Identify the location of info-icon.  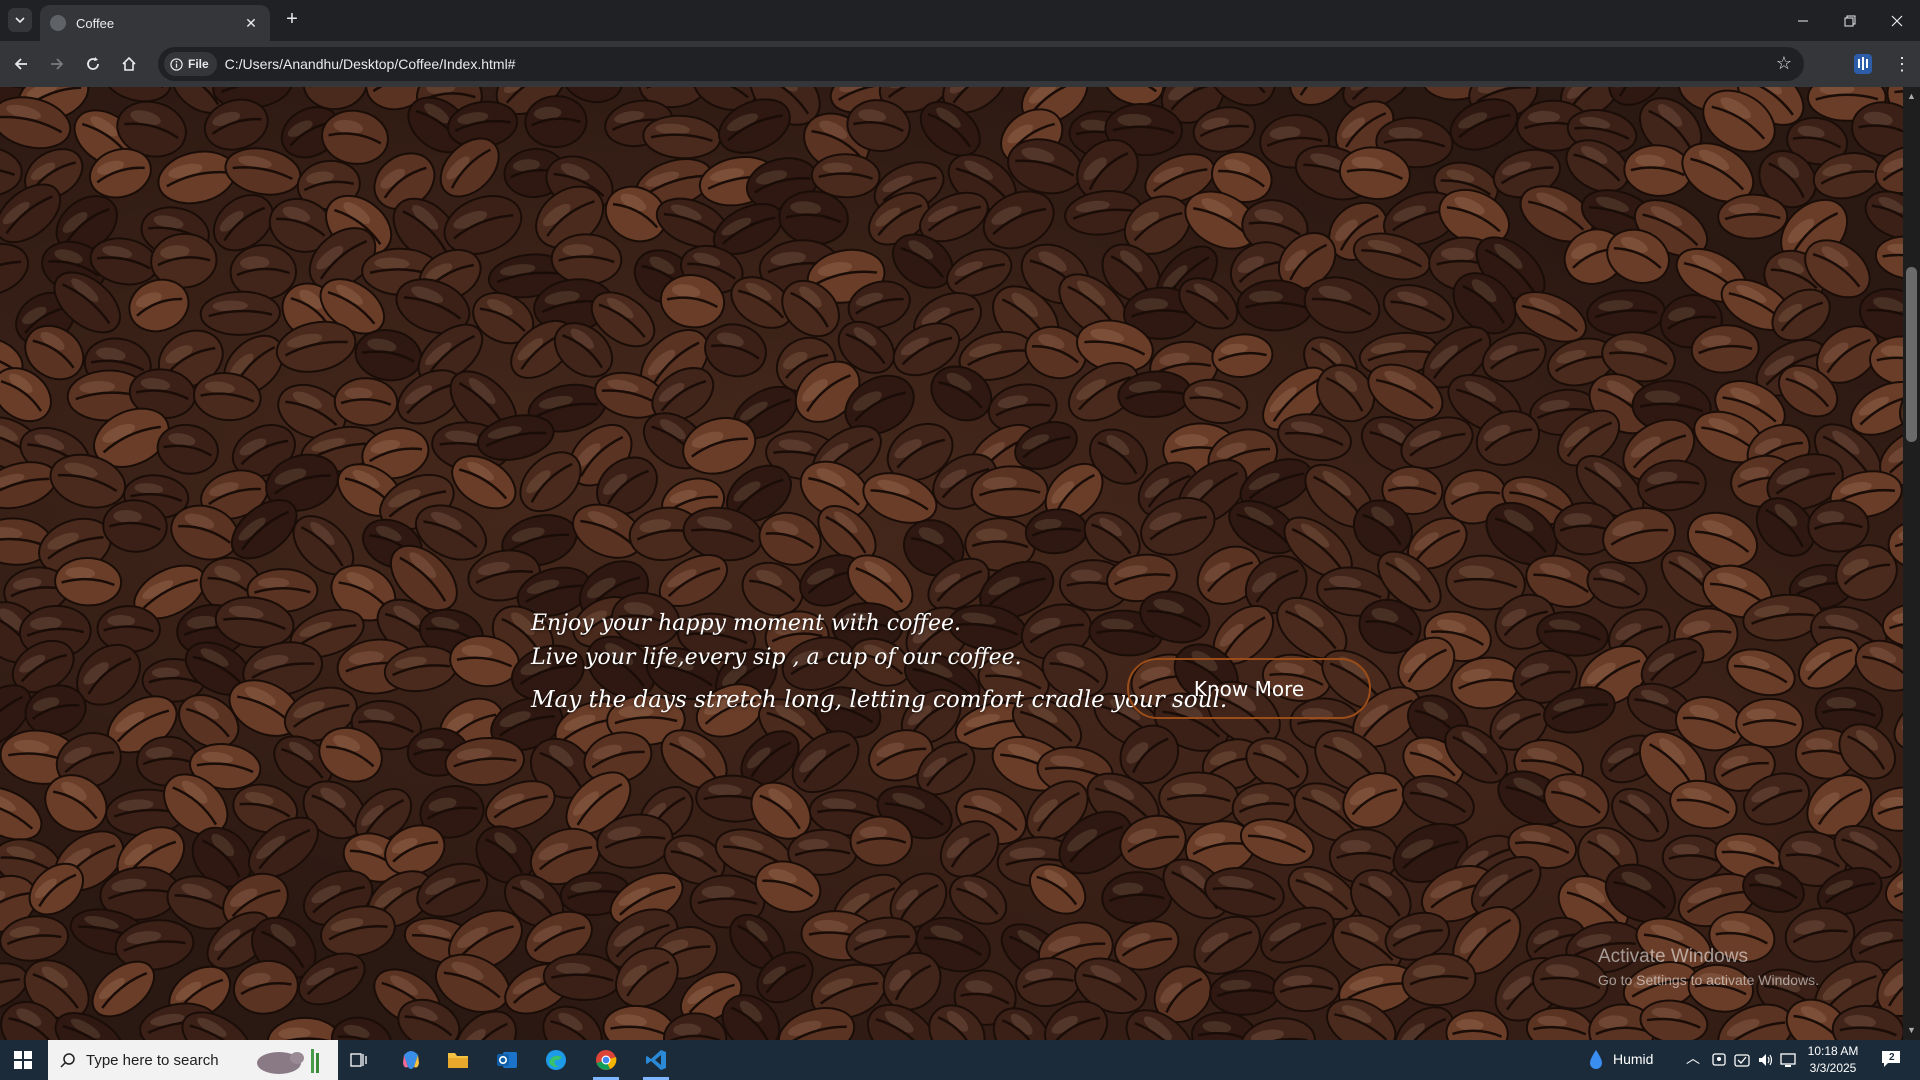
(176, 64).